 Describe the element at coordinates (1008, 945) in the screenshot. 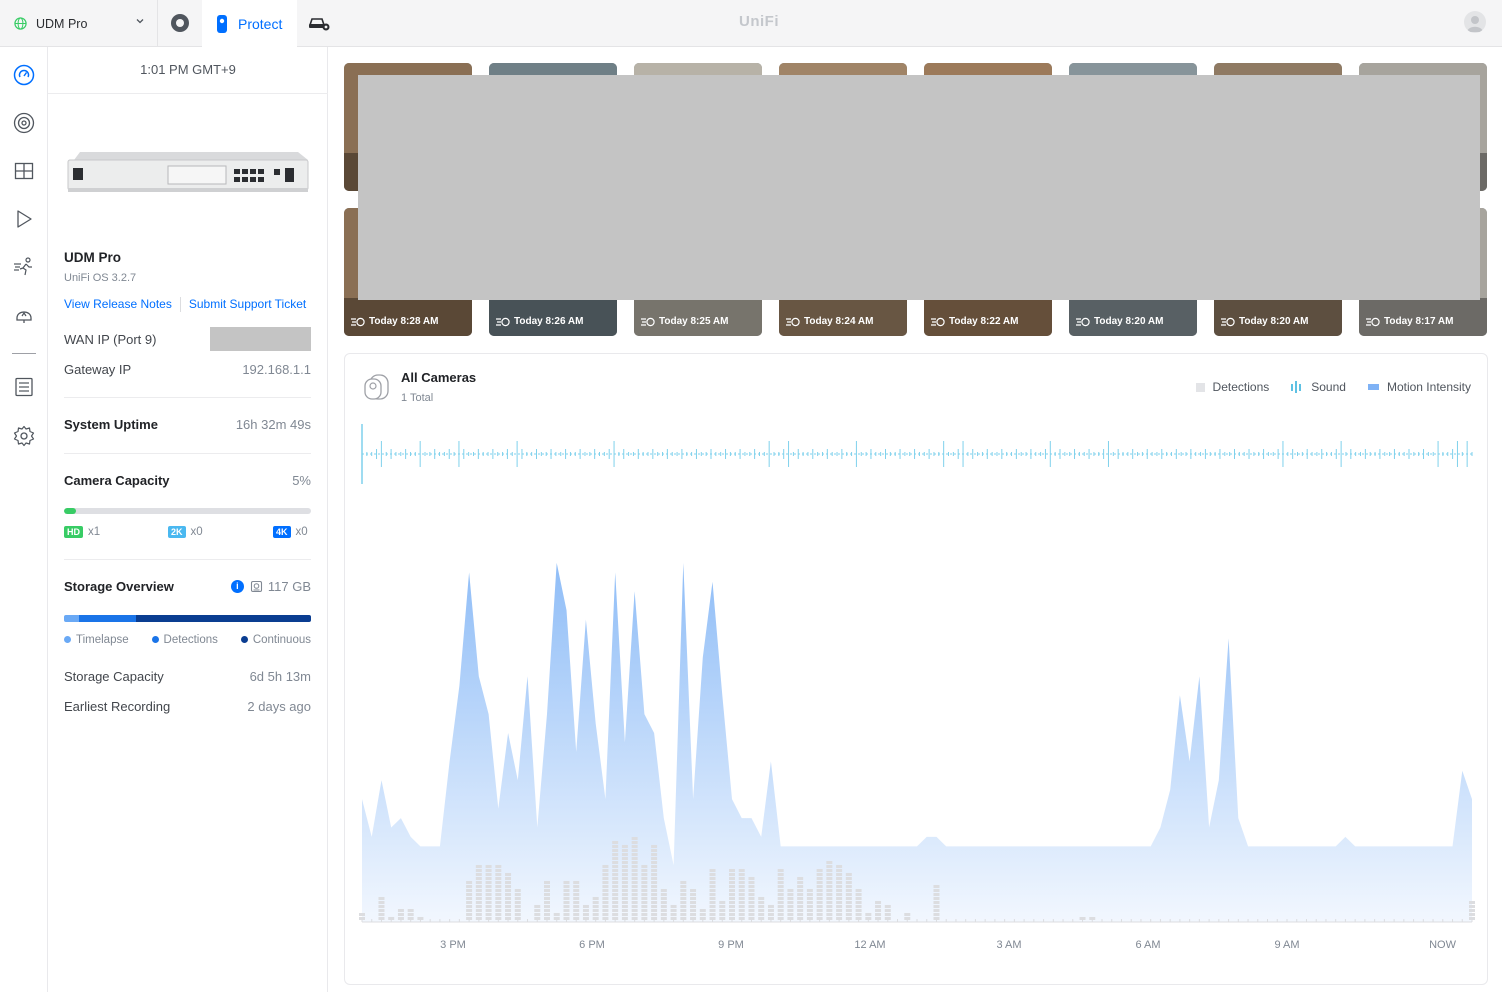

I see `x-tick-label: 3 AM` at that location.